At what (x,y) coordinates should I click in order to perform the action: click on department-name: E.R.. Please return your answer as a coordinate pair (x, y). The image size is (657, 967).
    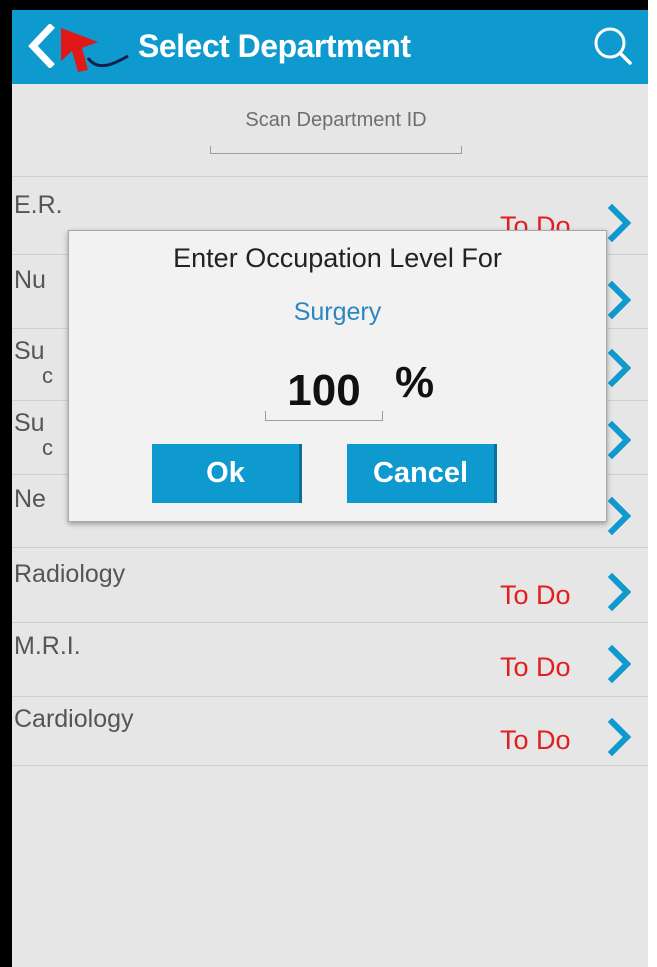
    Looking at the image, I should click on (38, 205).